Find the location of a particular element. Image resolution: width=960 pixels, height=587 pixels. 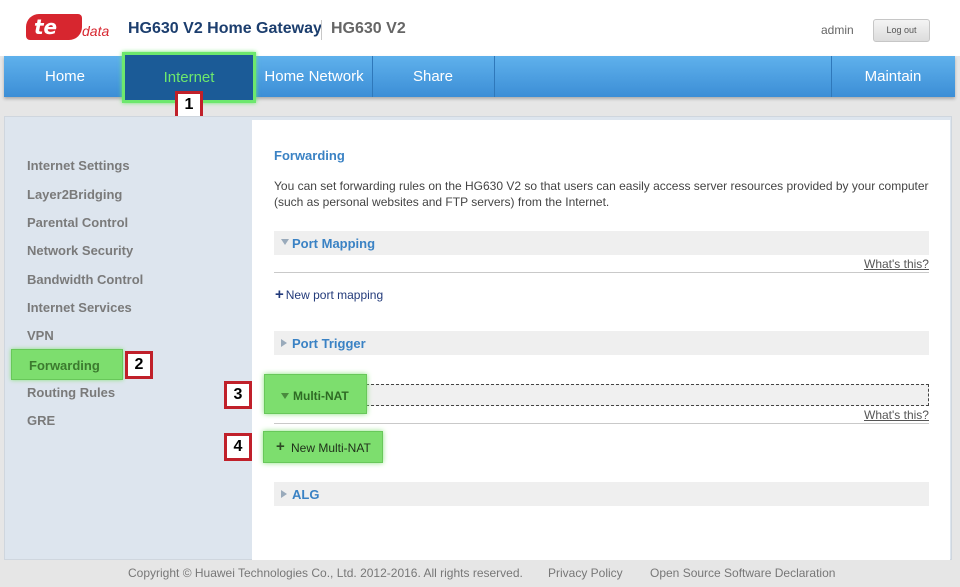

logo-mark: te is located at coordinates (54, 27).